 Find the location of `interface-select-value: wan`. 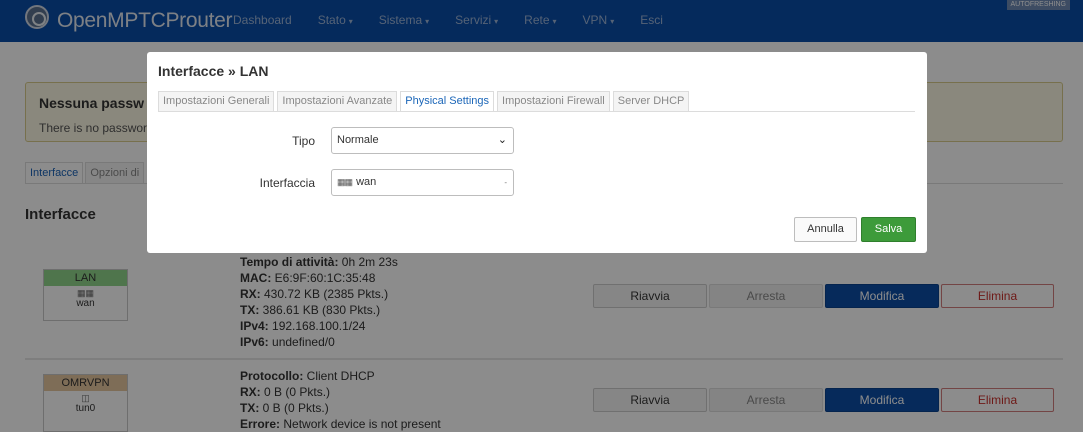

interface-select-value: wan is located at coordinates (366, 182).